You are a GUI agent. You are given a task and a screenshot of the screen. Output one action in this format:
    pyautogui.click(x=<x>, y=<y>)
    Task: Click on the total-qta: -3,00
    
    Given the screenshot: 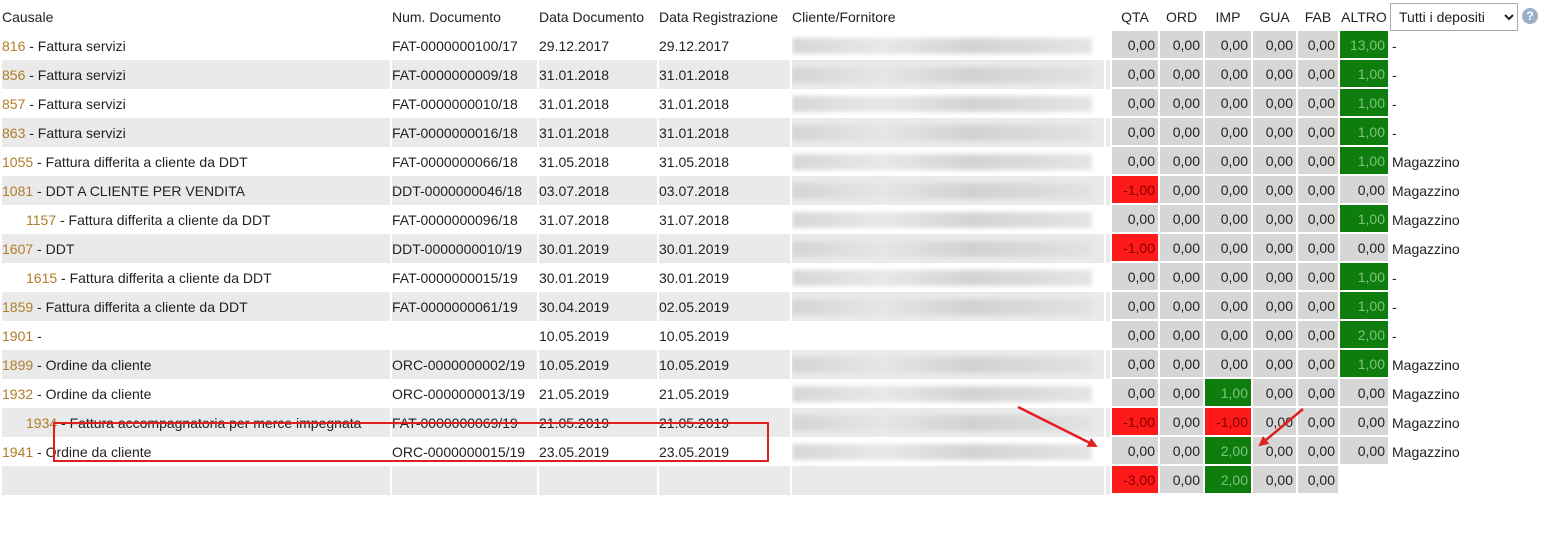 What is the action you would take?
    pyautogui.click(x=1135, y=480)
    